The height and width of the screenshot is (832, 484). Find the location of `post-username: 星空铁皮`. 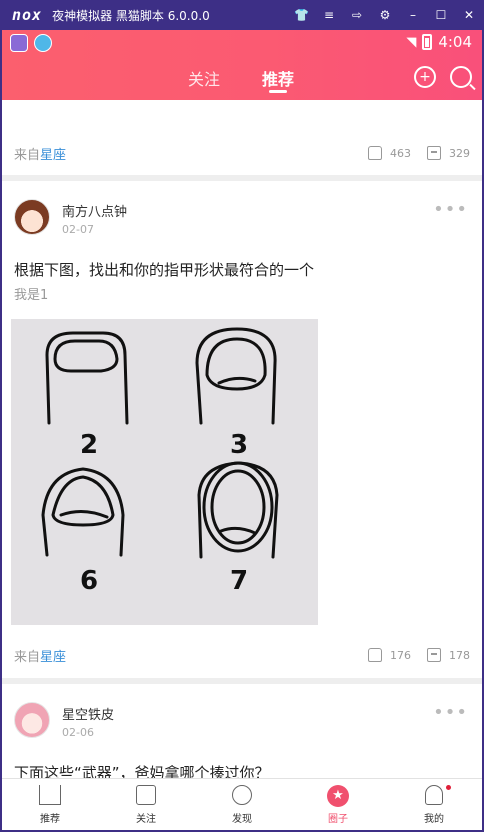

post-username: 星空铁皮 is located at coordinates (88, 713).